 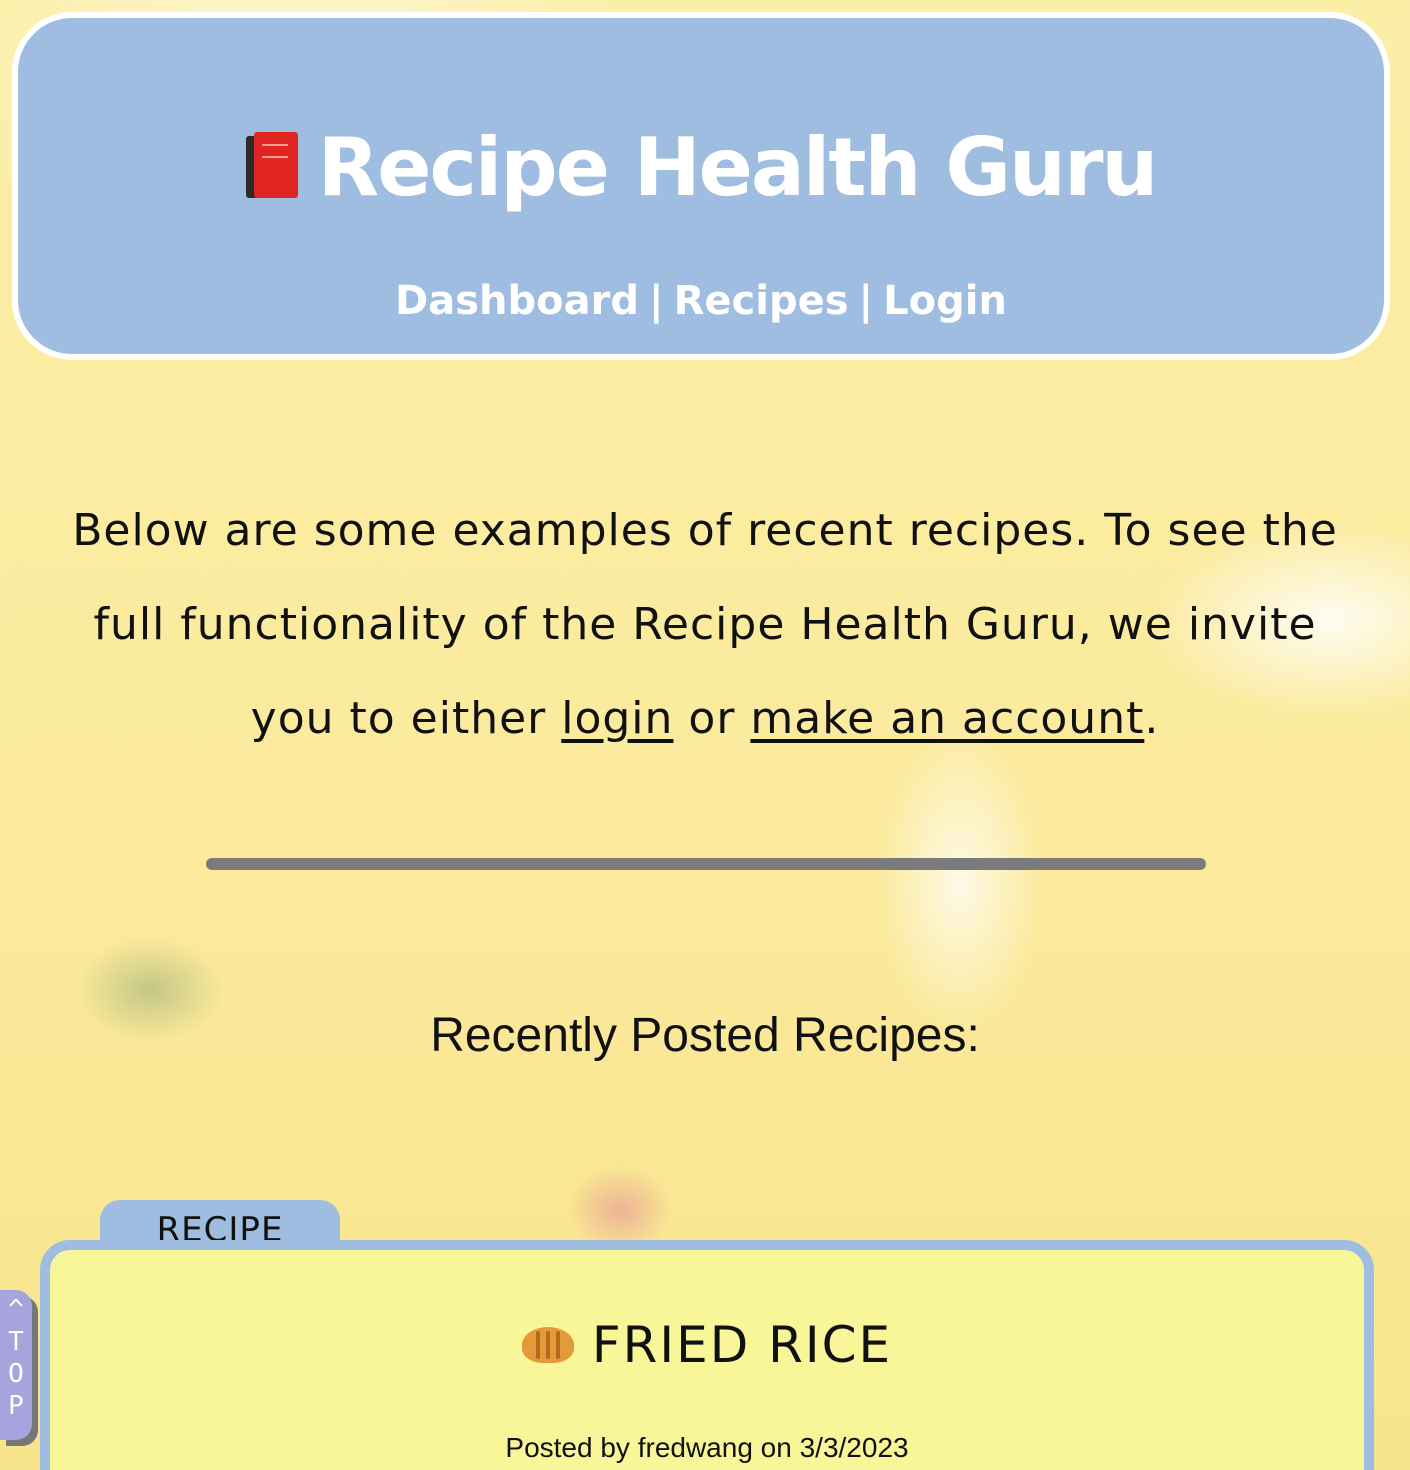 What do you see at coordinates (738, 167) in the screenshot?
I see `site-title: Recipe Health Guru` at bounding box center [738, 167].